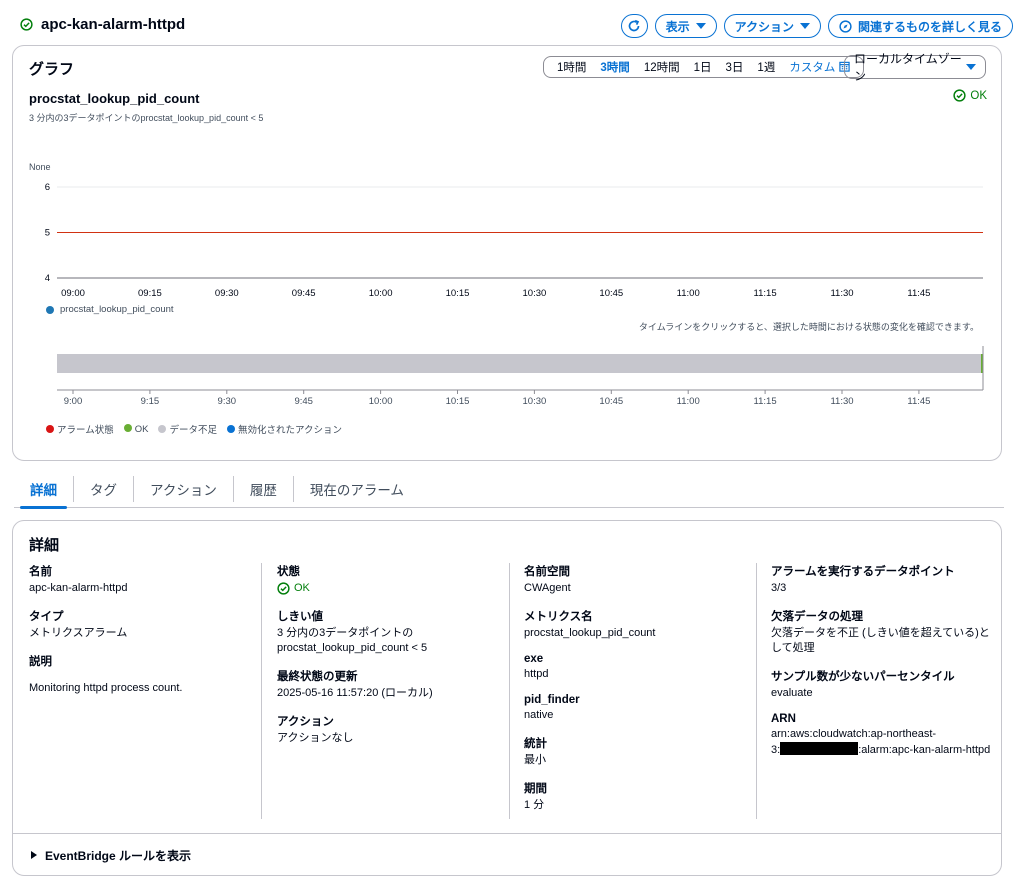 Image resolution: width=1015 pixels, height=889 pixels. I want to click on field-label: 名前, so click(40, 572).